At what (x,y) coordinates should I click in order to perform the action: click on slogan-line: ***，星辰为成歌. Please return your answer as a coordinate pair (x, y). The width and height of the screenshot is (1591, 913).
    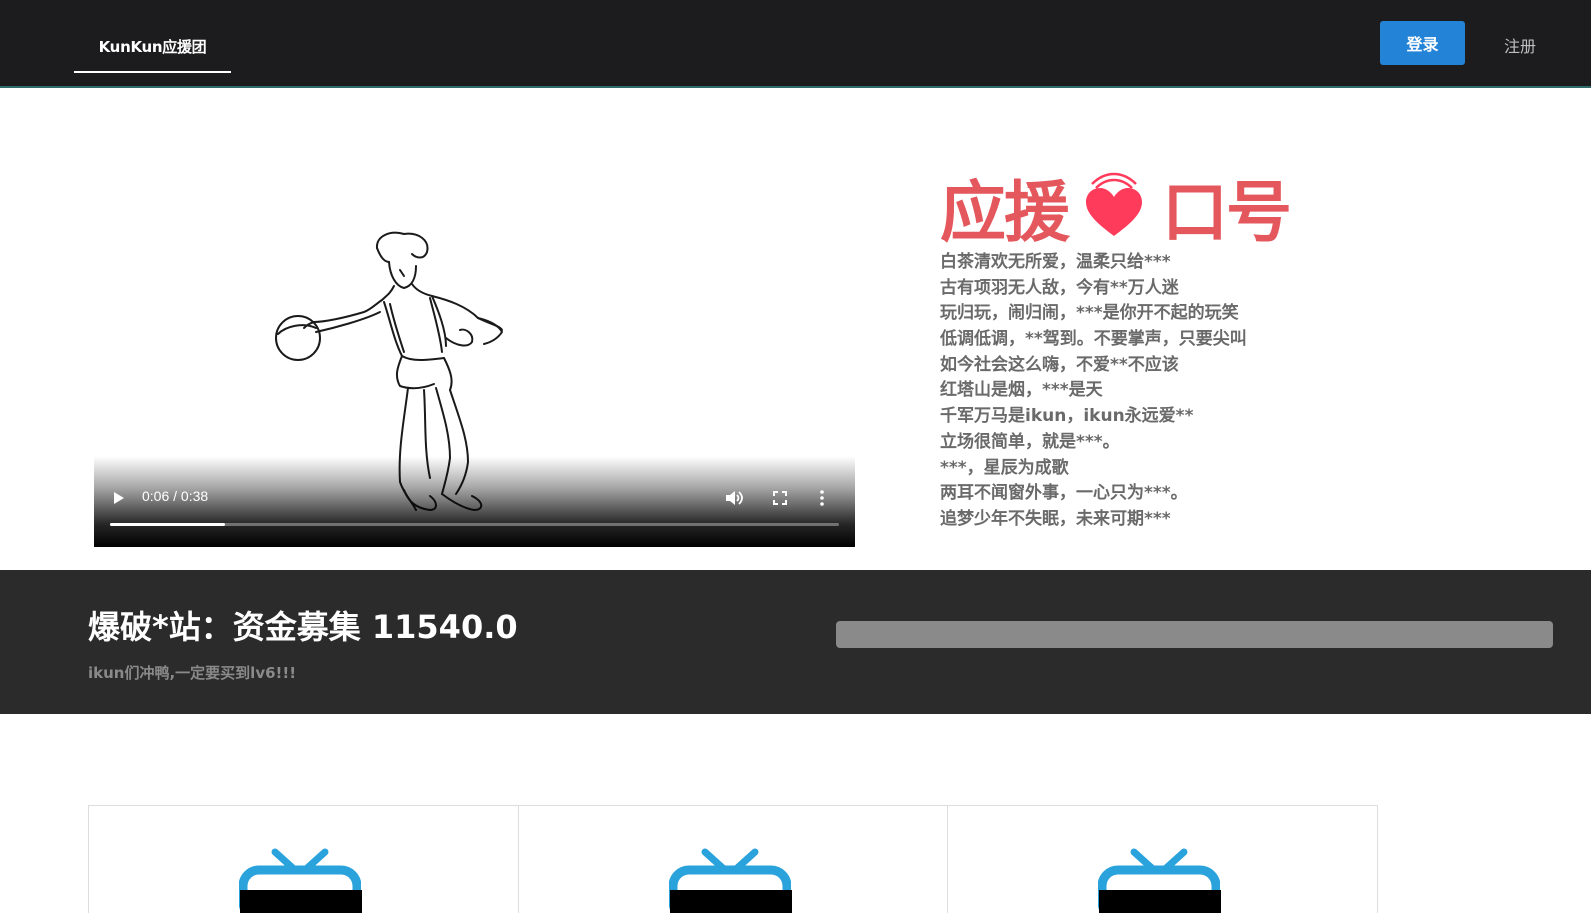
    Looking at the image, I should click on (1004, 467).